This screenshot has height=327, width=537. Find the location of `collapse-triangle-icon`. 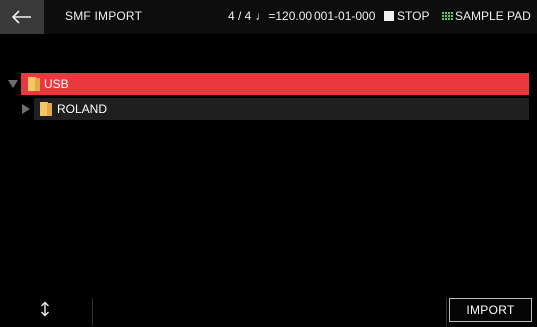

collapse-triangle-icon is located at coordinates (26, 109).